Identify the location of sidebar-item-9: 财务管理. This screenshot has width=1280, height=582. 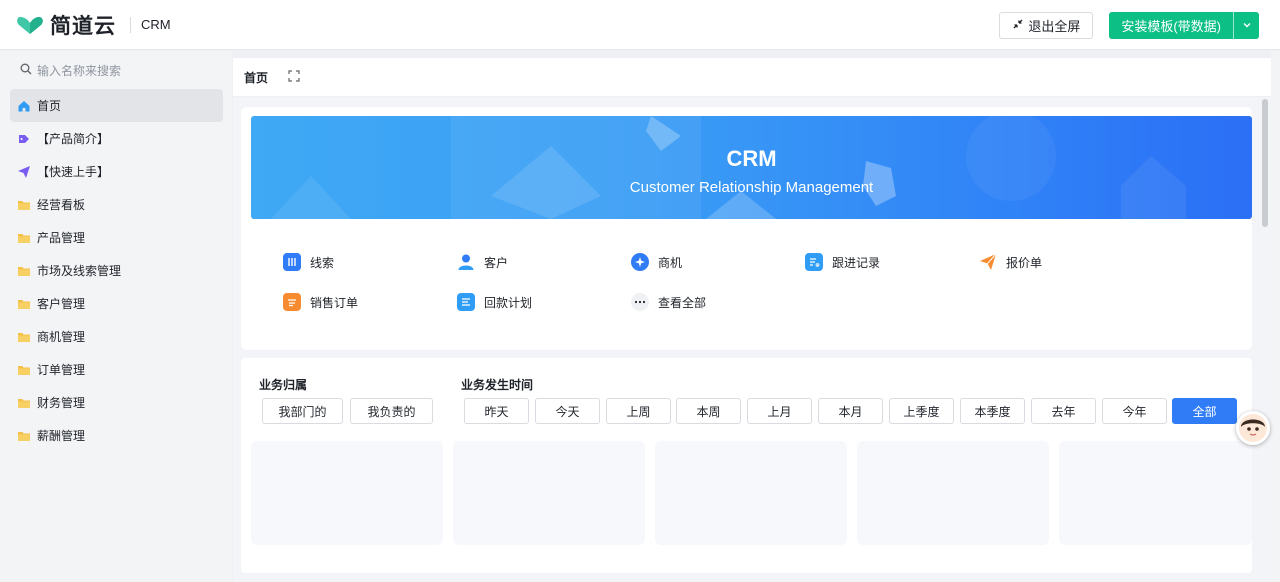
(116, 402).